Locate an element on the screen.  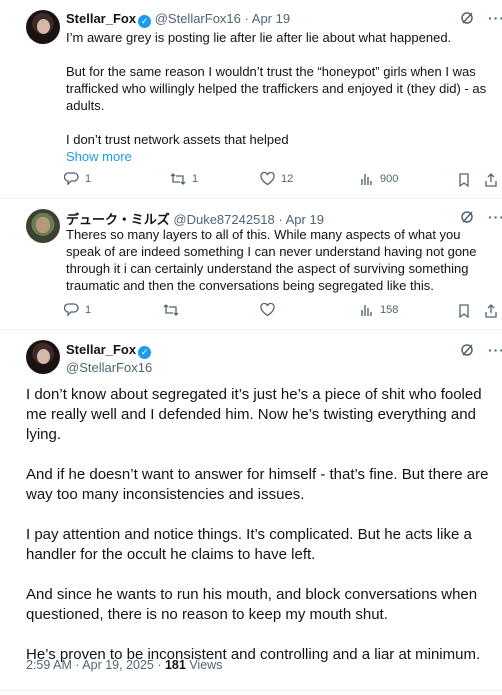
tweet-meta: 2:59 AM · Apr 19, 2025 · 181 Views is located at coordinates (124, 665).